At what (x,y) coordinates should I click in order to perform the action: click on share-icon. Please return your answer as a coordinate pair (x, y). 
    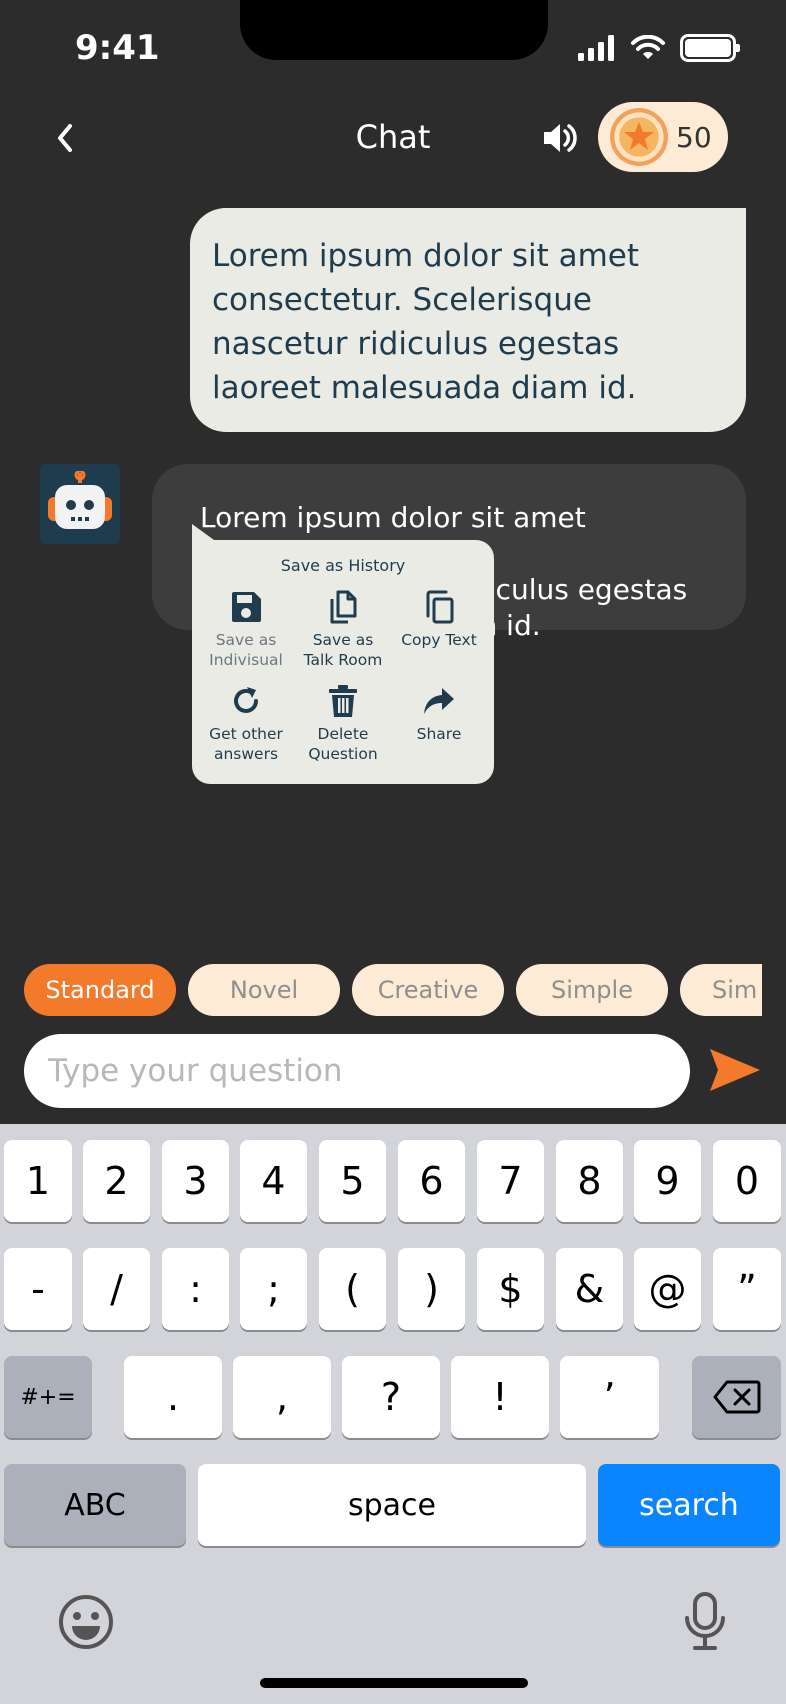
    Looking at the image, I should click on (439, 701).